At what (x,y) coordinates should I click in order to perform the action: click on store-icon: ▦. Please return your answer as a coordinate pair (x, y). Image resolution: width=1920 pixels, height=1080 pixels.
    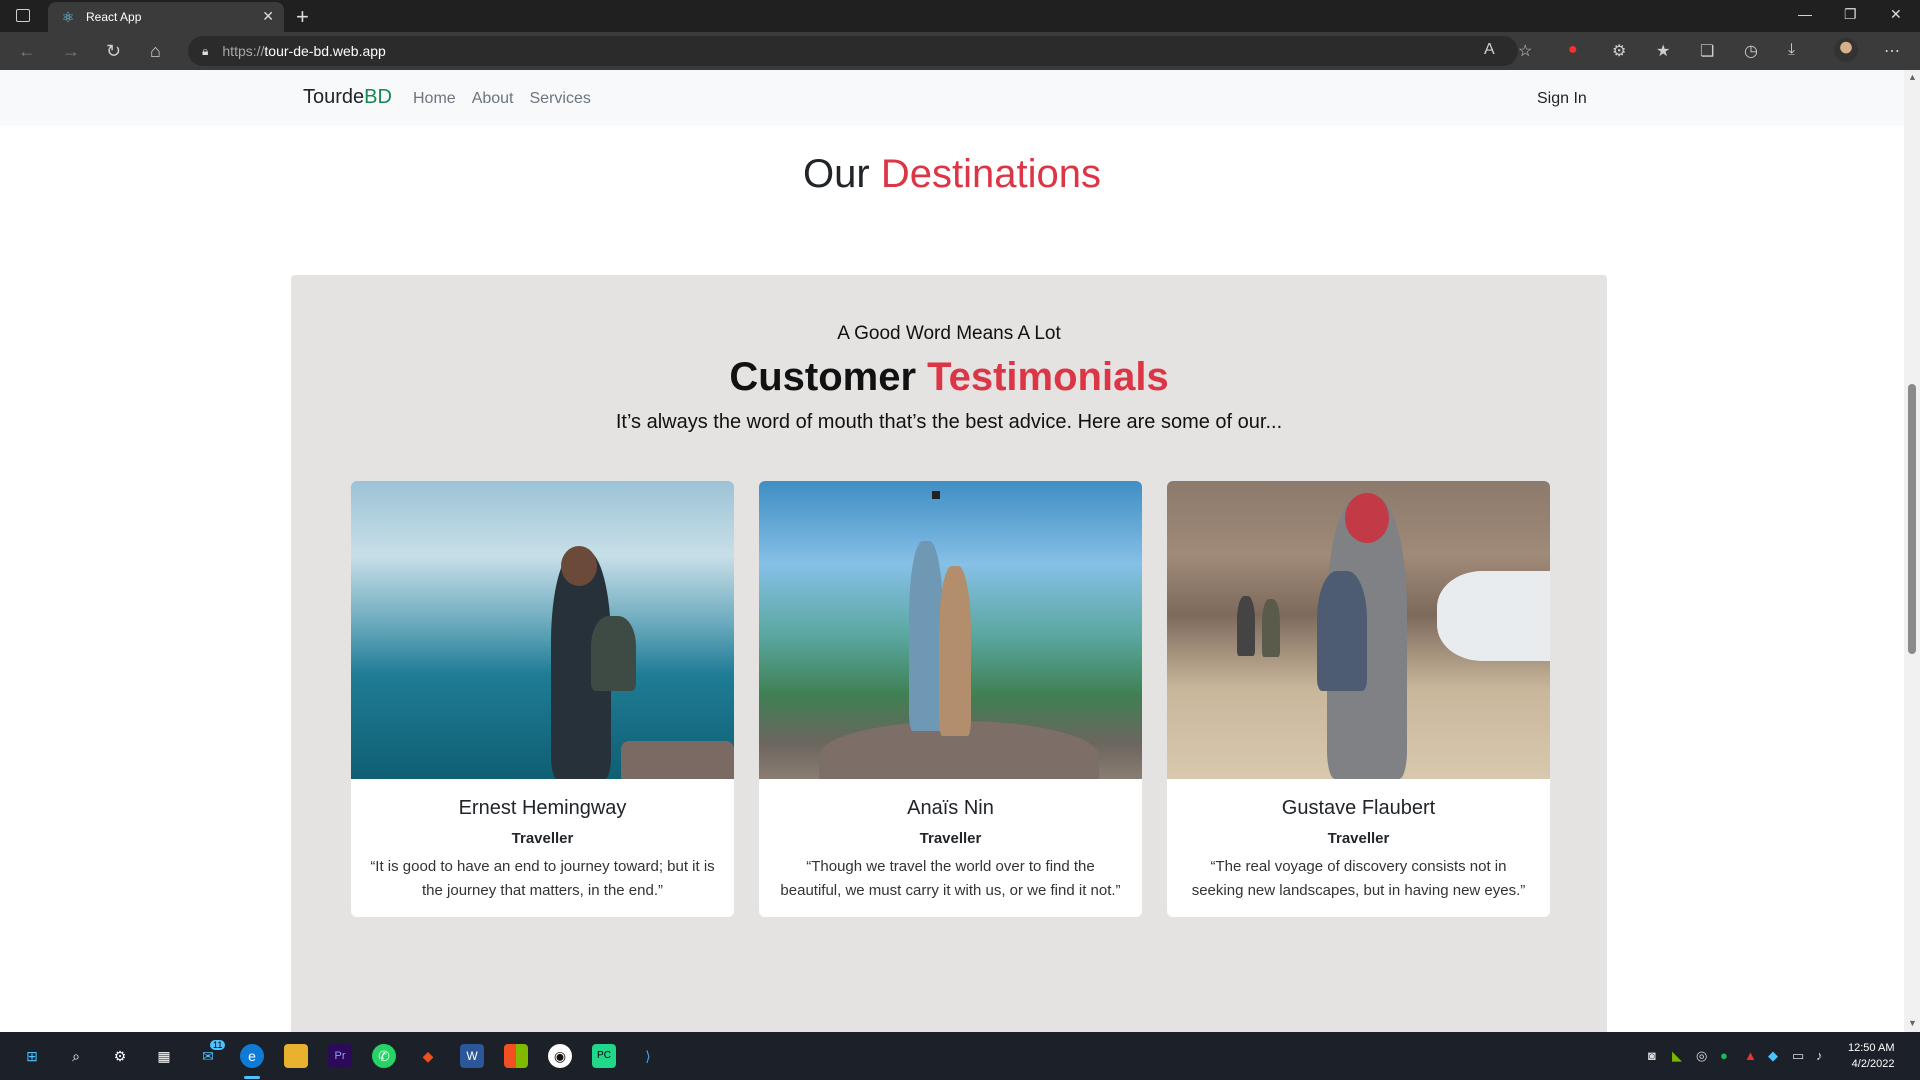
    Looking at the image, I should click on (164, 1056).